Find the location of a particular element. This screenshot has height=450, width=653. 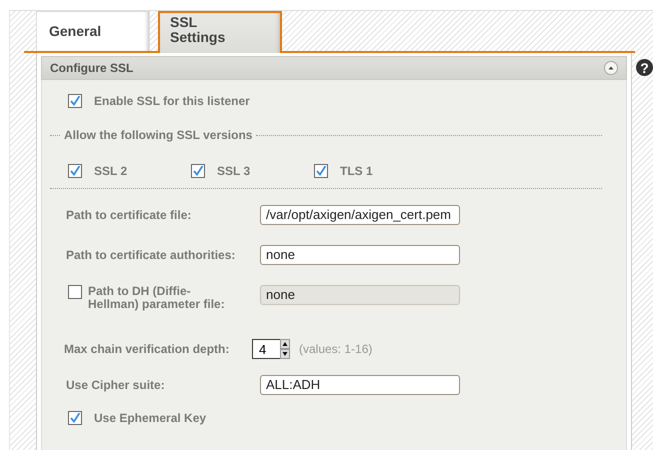

number-spinner: 4 is located at coordinates (271, 349).